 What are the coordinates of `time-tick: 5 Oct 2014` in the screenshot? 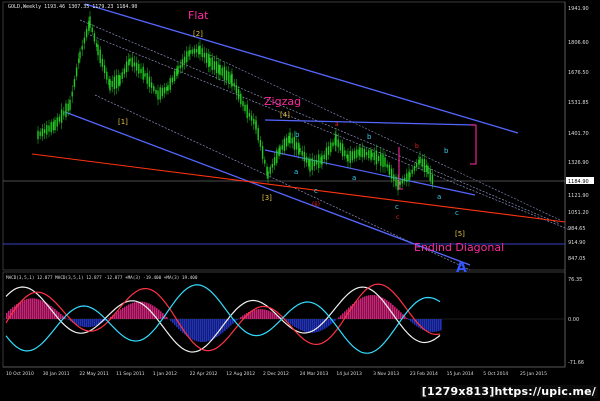 It's located at (495, 374).